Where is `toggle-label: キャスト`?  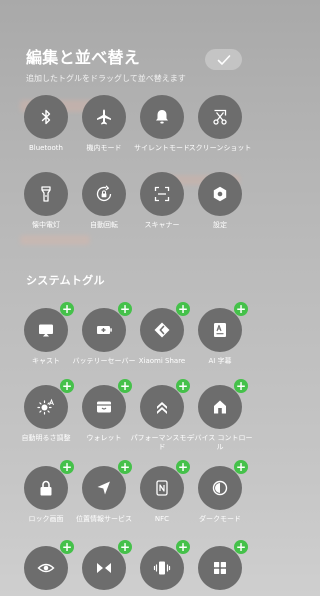 toggle-label: キャスト is located at coordinates (46, 361).